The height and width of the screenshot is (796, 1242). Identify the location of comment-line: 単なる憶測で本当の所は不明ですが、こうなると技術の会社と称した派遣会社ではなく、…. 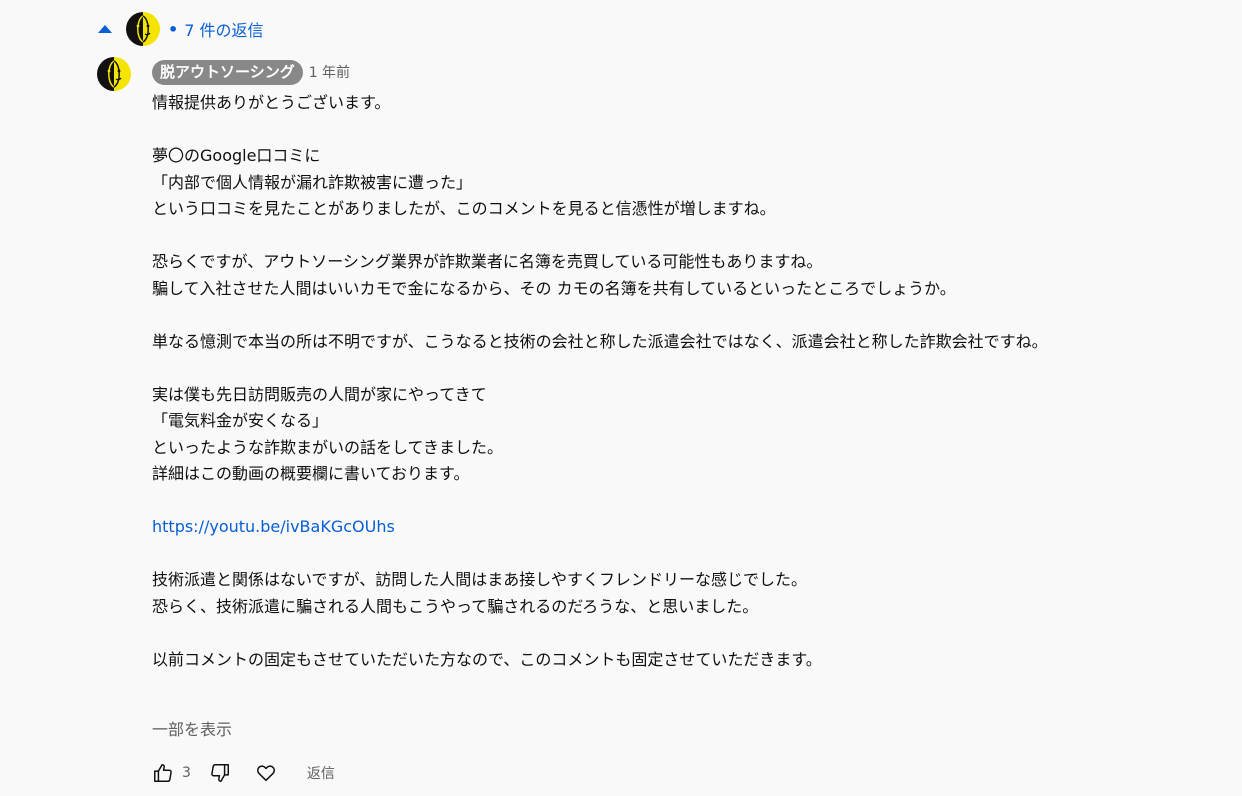
(600, 341).